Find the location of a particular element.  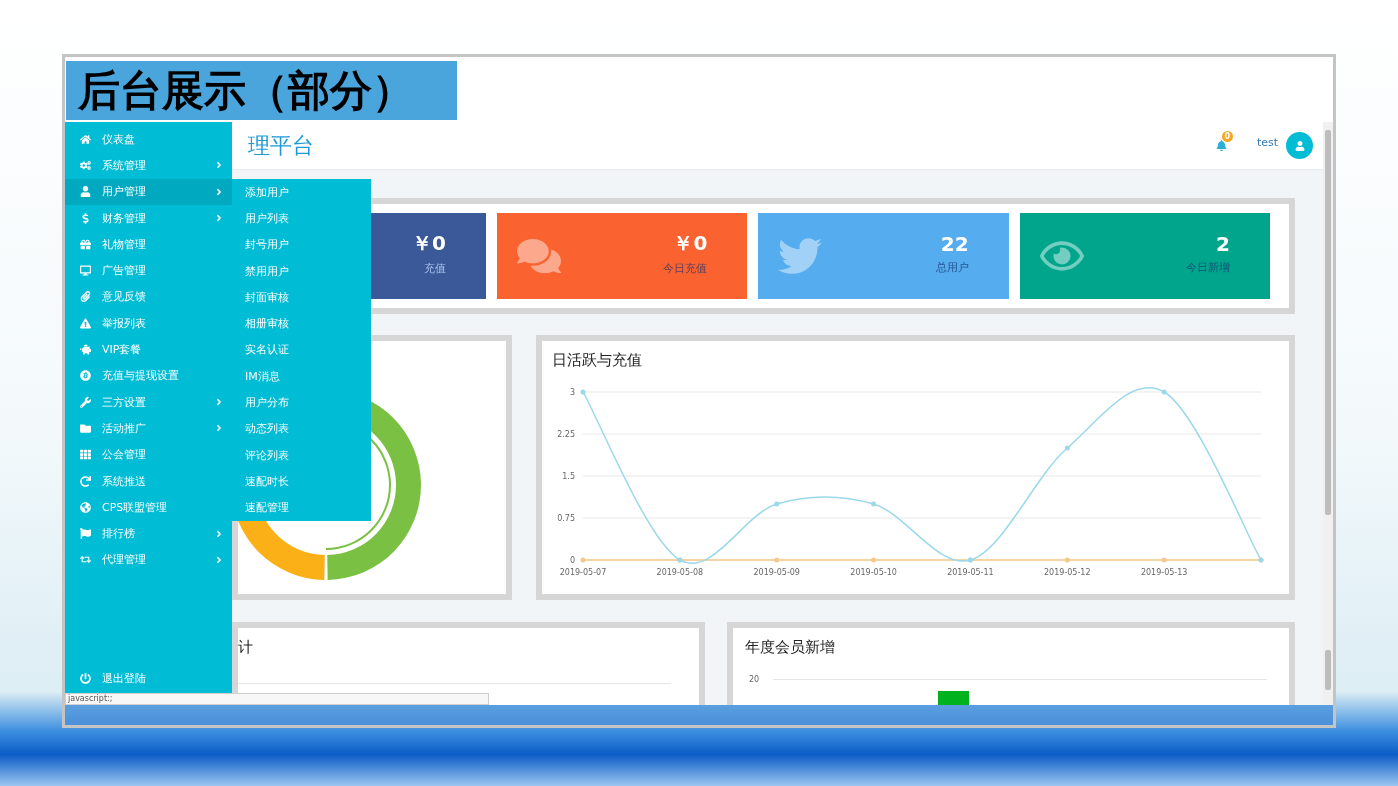

slide-title: 后台展示（部分） is located at coordinates (261, 90).